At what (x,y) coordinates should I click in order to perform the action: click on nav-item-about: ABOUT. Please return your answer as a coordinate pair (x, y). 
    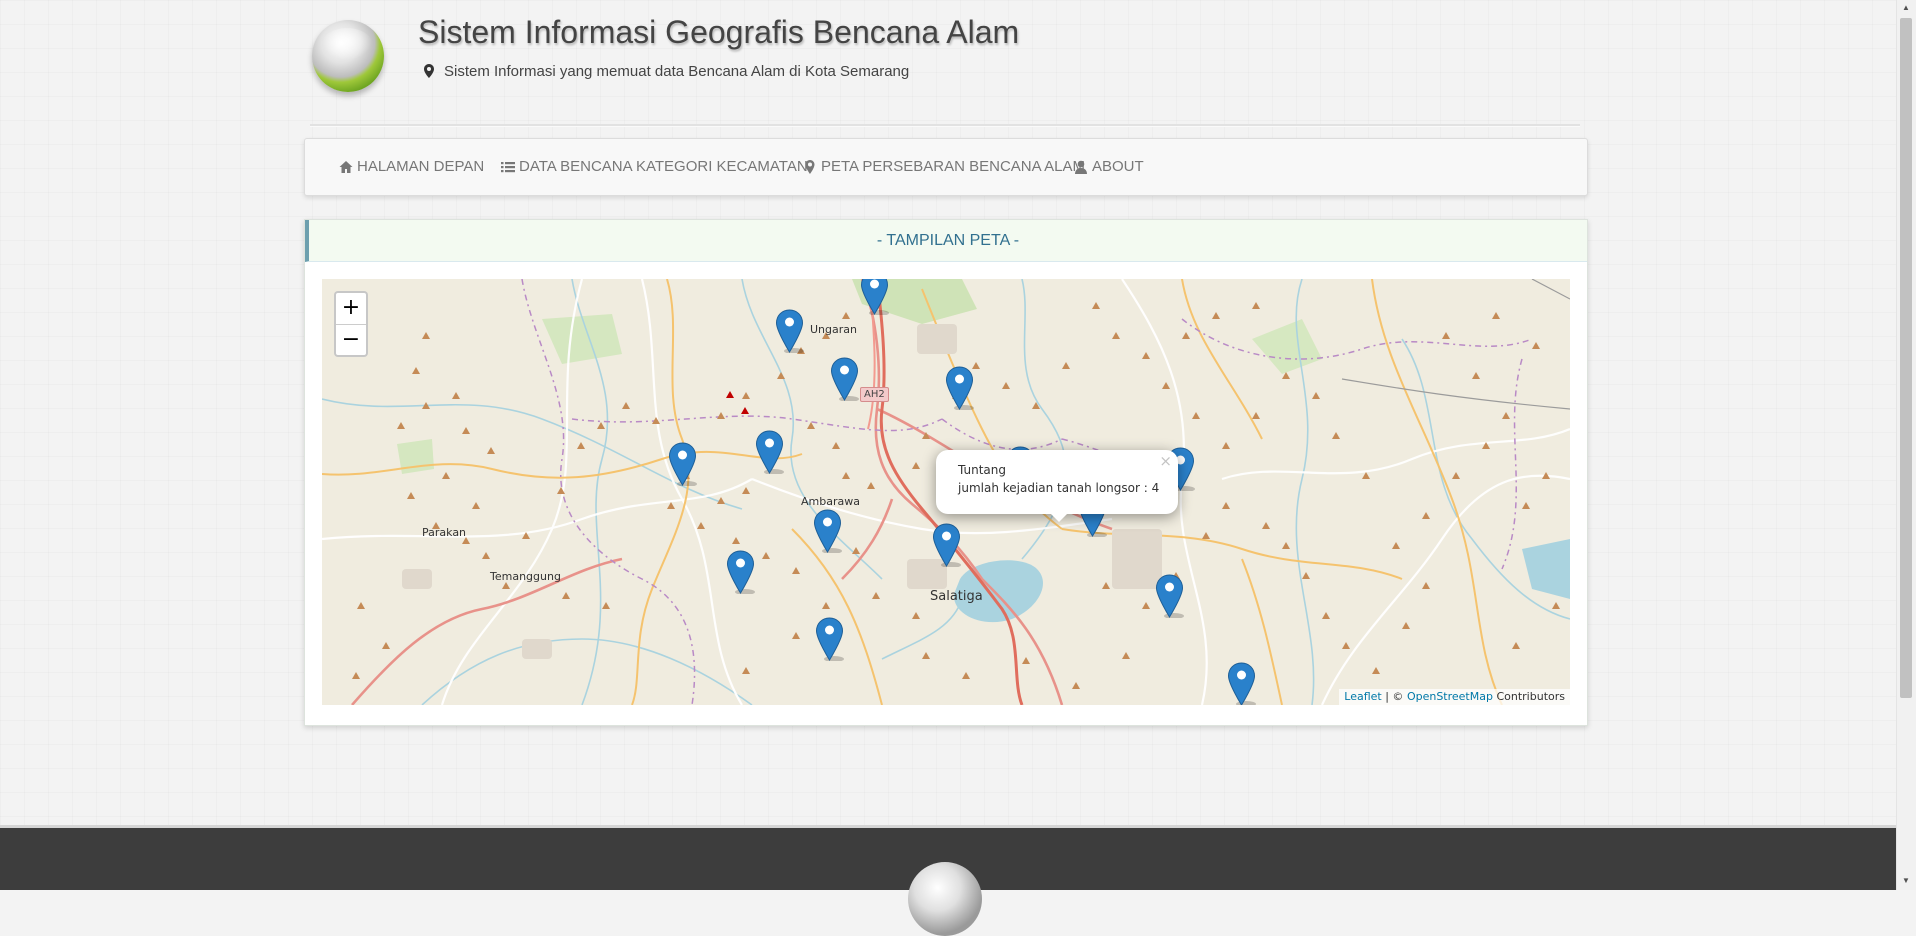
    Looking at the image, I should click on (1109, 166).